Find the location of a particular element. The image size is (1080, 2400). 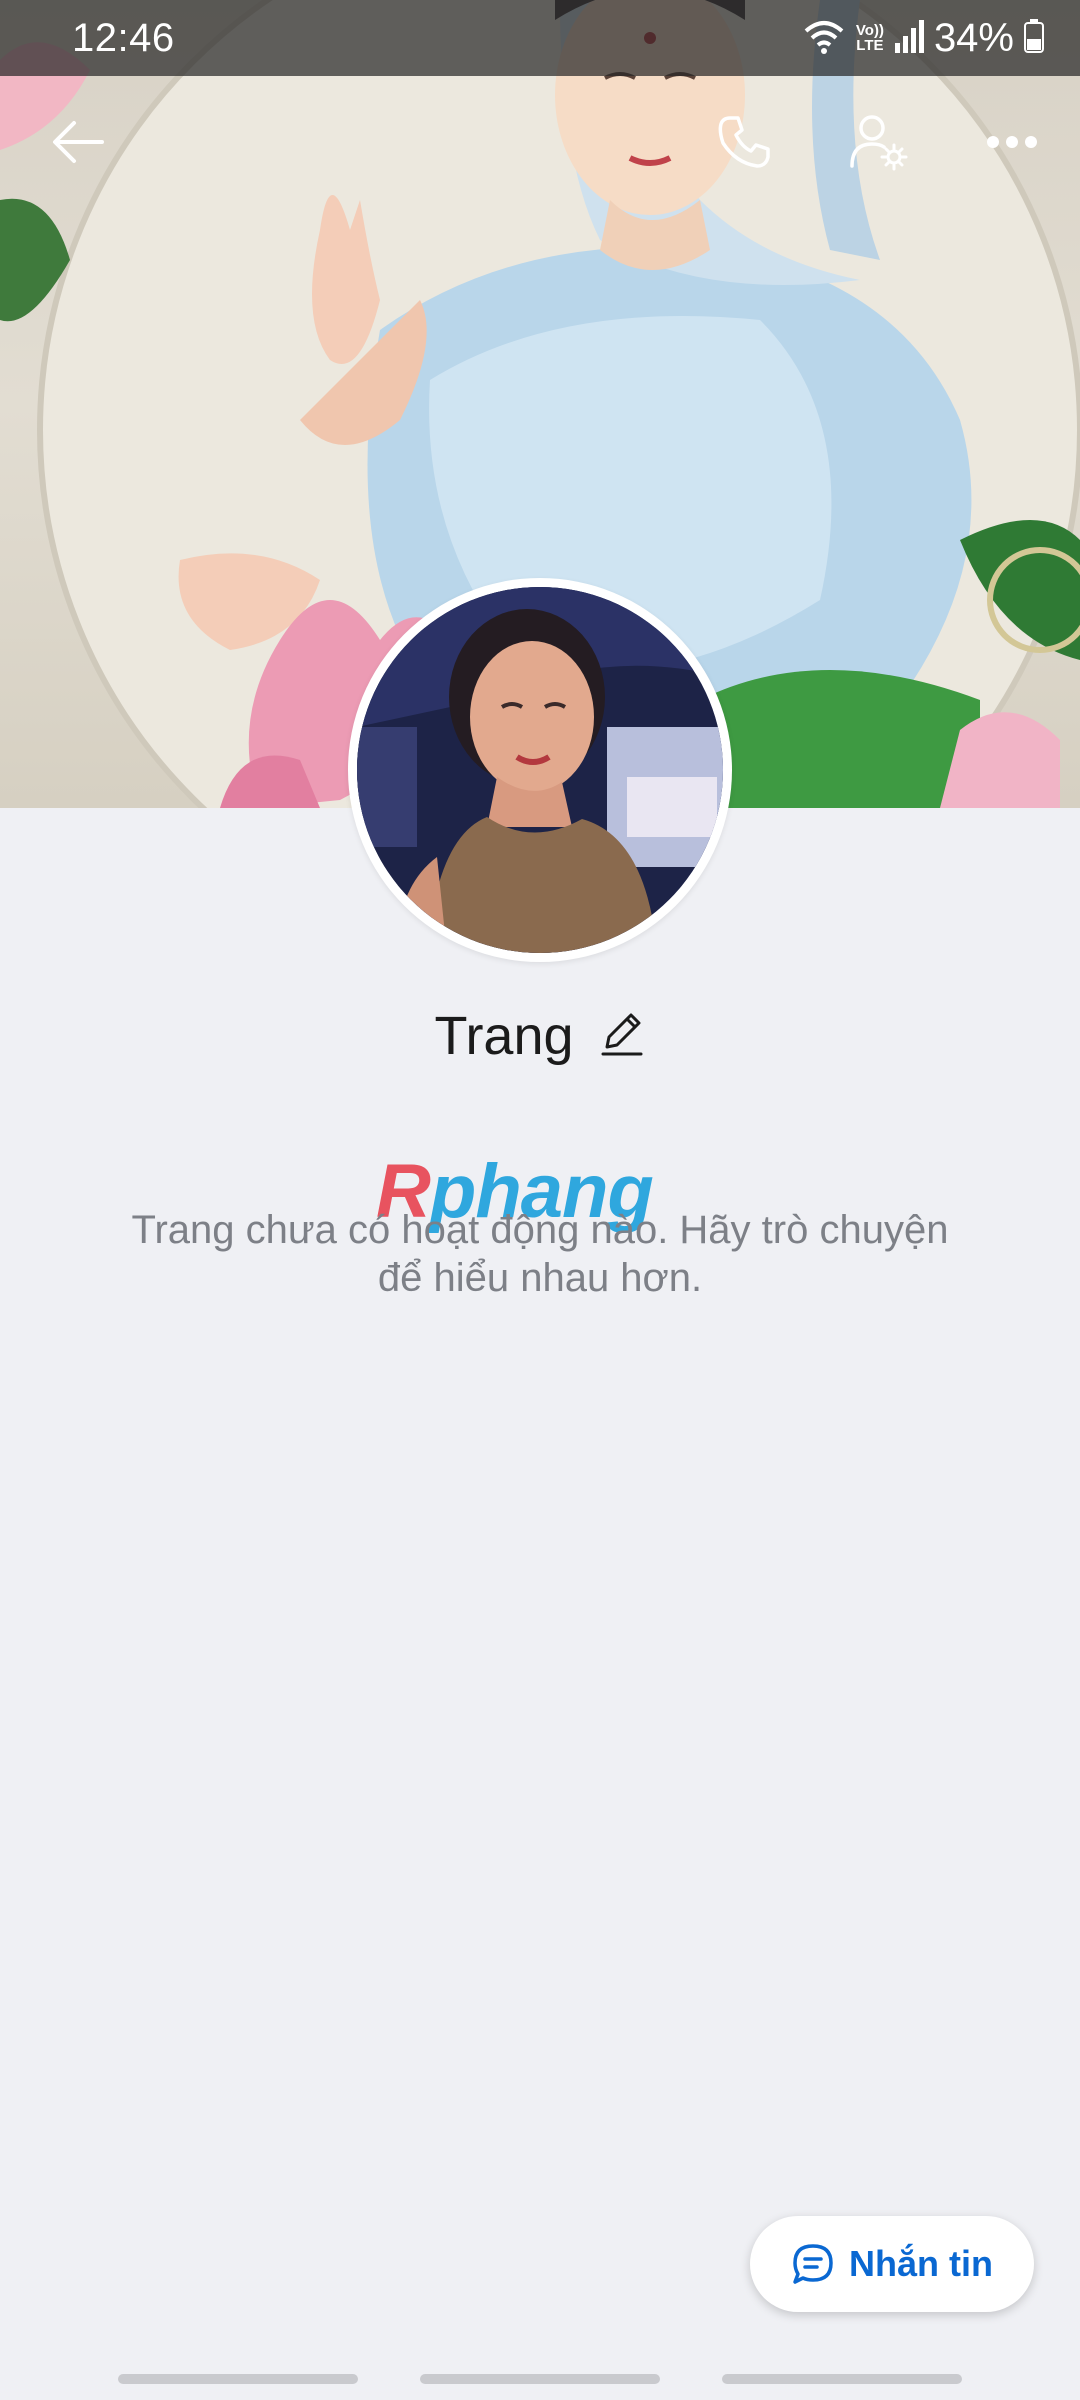

status-time: 12:46 is located at coordinates (123, 38).